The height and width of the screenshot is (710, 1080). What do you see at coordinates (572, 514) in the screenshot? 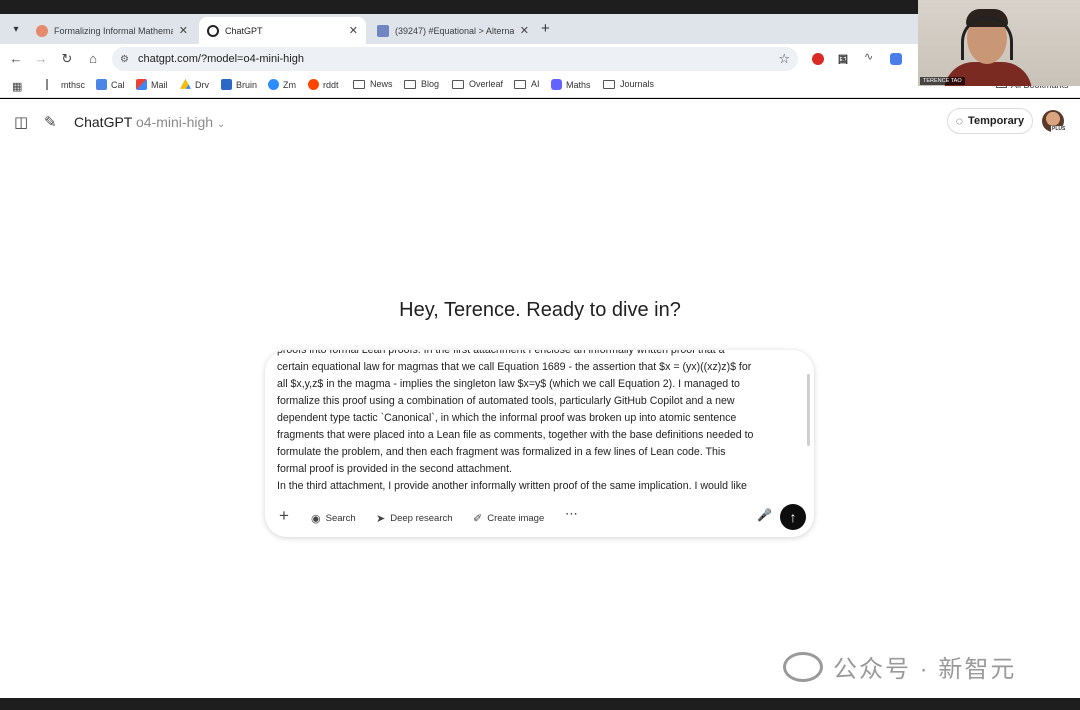
I see `more-tools-icon: ⋯` at bounding box center [572, 514].